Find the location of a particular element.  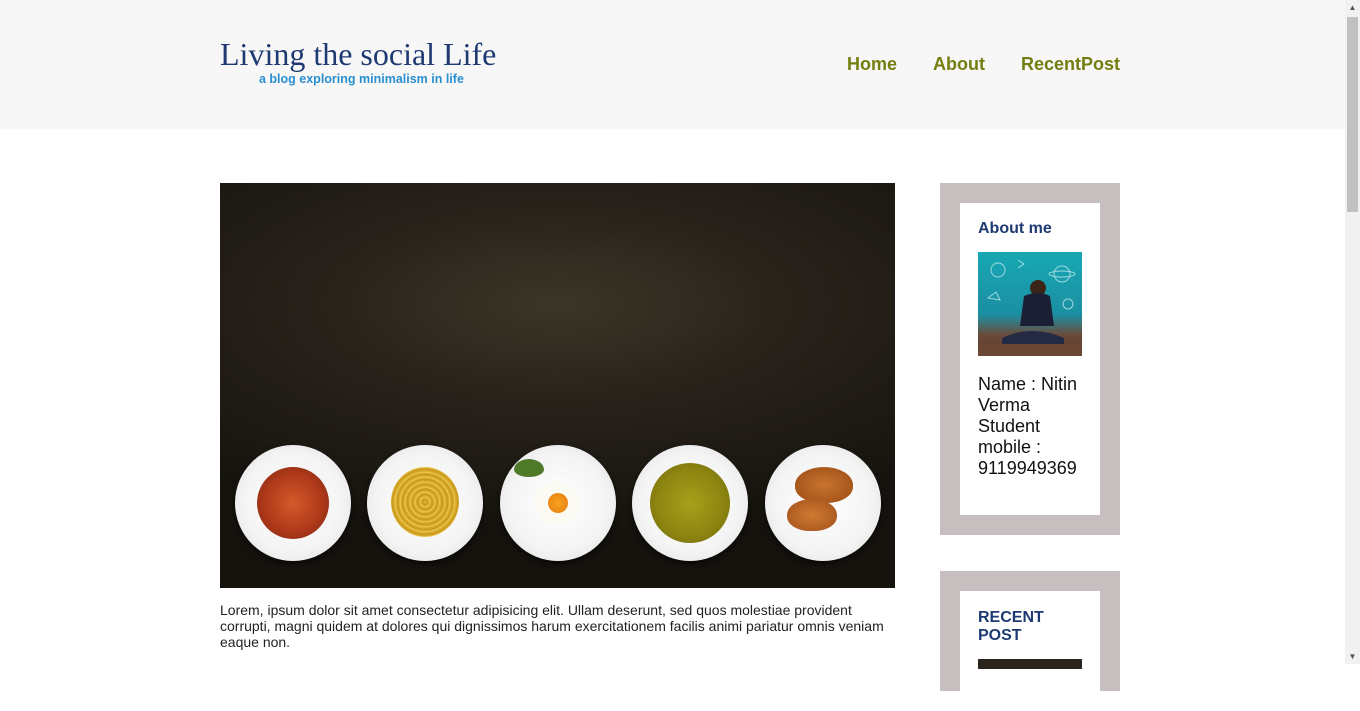

about-me-title: About me is located at coordinates (1015, 228).